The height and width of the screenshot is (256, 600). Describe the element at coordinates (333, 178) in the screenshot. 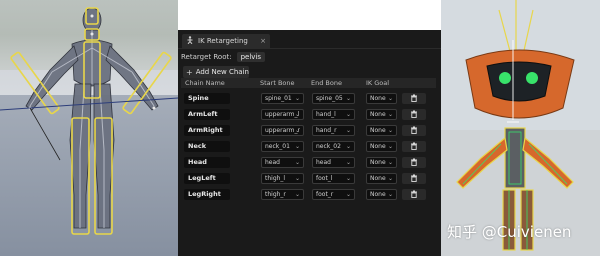

I see `end-bone-dropdown: foot_l ⌄` at that location.